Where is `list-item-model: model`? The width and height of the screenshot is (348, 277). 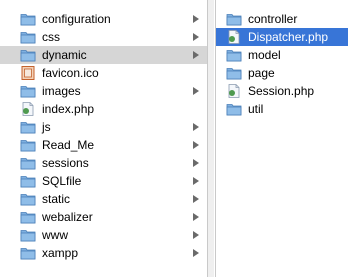
list-item-model: model is located at coordinates (282, 55).